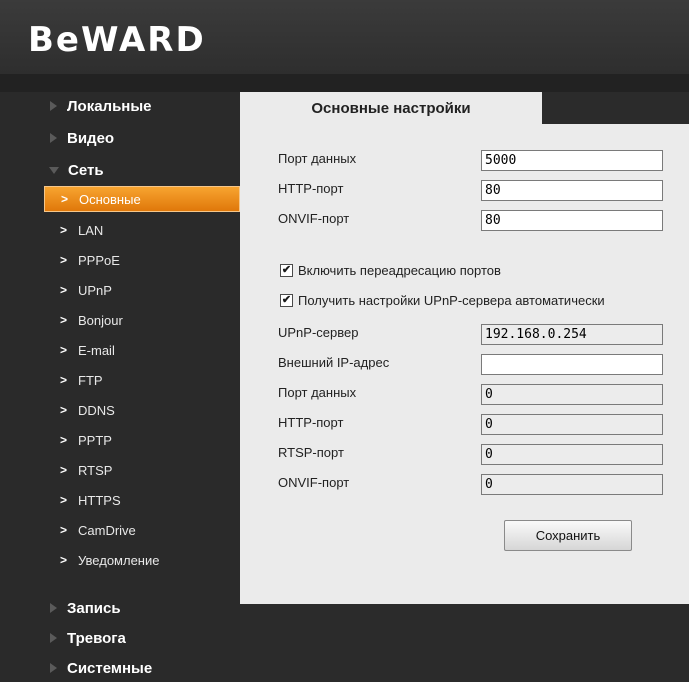 Image resolution: width=689 pixels, height=682 pixels. I want to click on onvif-port-label: ONVIF-порт, so click(314, 218).